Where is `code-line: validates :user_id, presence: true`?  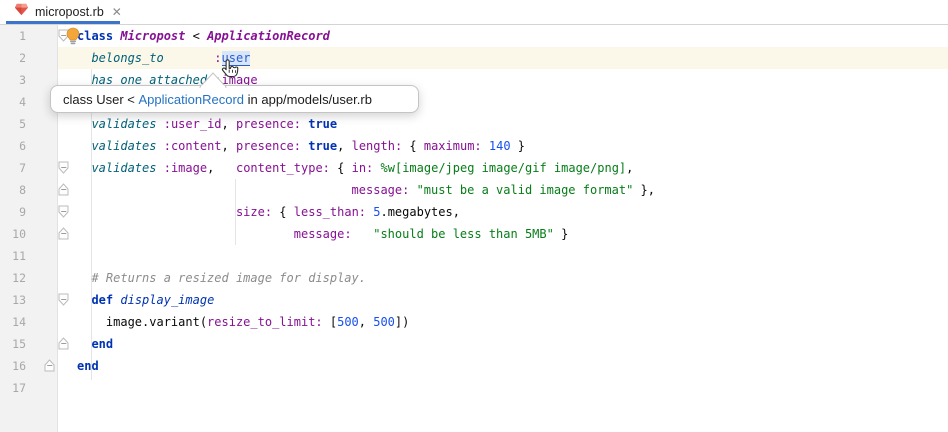 code-line: validates :user_id, presence: true is located at coordinates (207, 124).